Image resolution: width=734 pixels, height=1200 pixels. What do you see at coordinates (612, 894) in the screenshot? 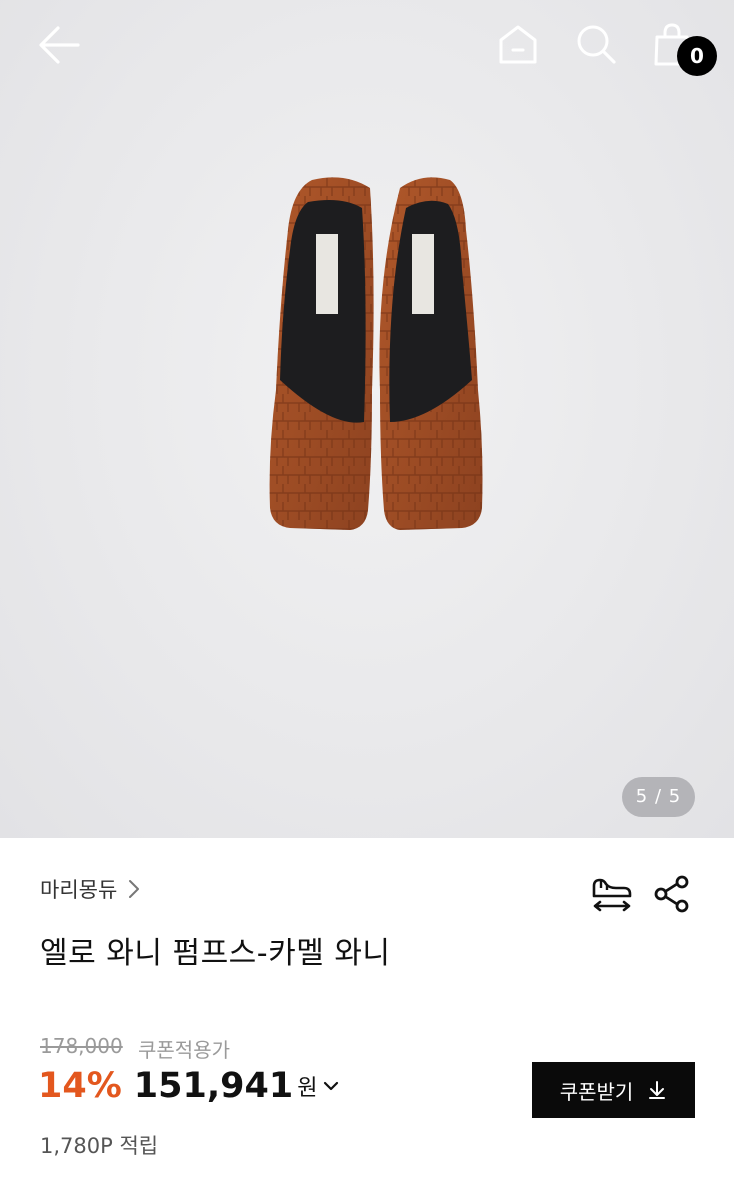
I see `size-compare-icon` at bounding box center [612, 894].